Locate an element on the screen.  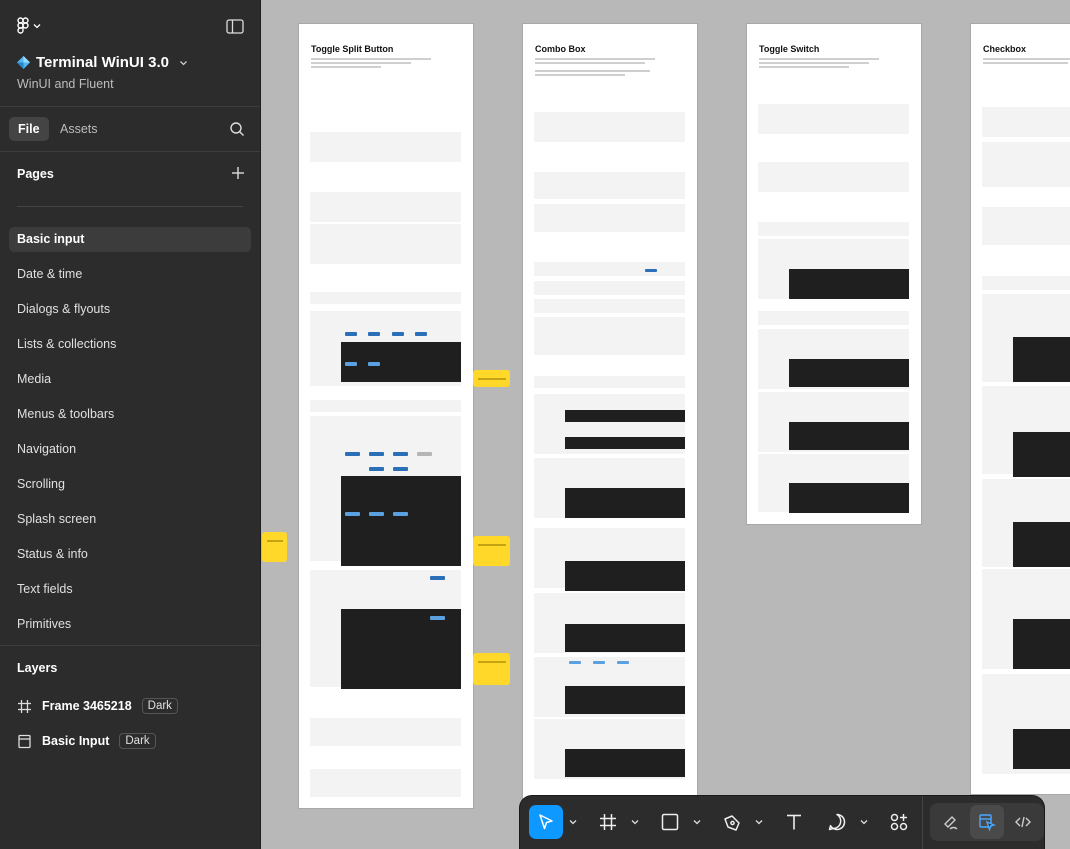
frame-tool-button is located at coordinates (608, 822).